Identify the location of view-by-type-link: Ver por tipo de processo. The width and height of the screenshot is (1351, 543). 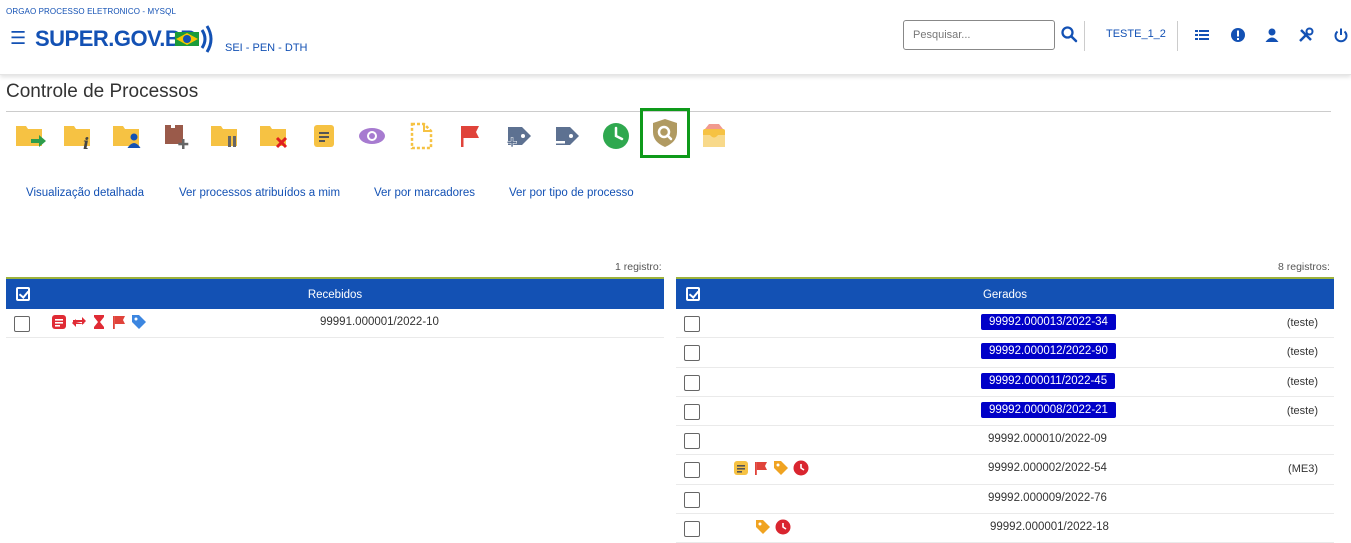
(571, 193).